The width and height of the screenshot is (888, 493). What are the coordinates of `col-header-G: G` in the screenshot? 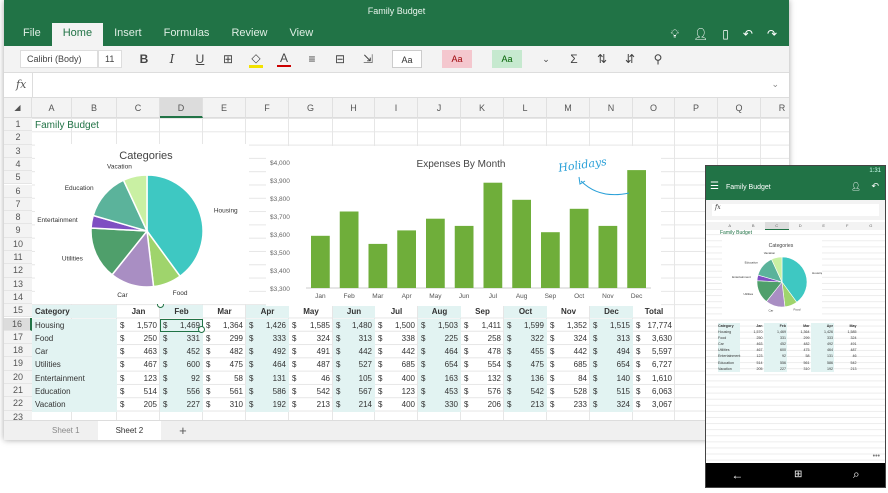 It's located at (311, 108).